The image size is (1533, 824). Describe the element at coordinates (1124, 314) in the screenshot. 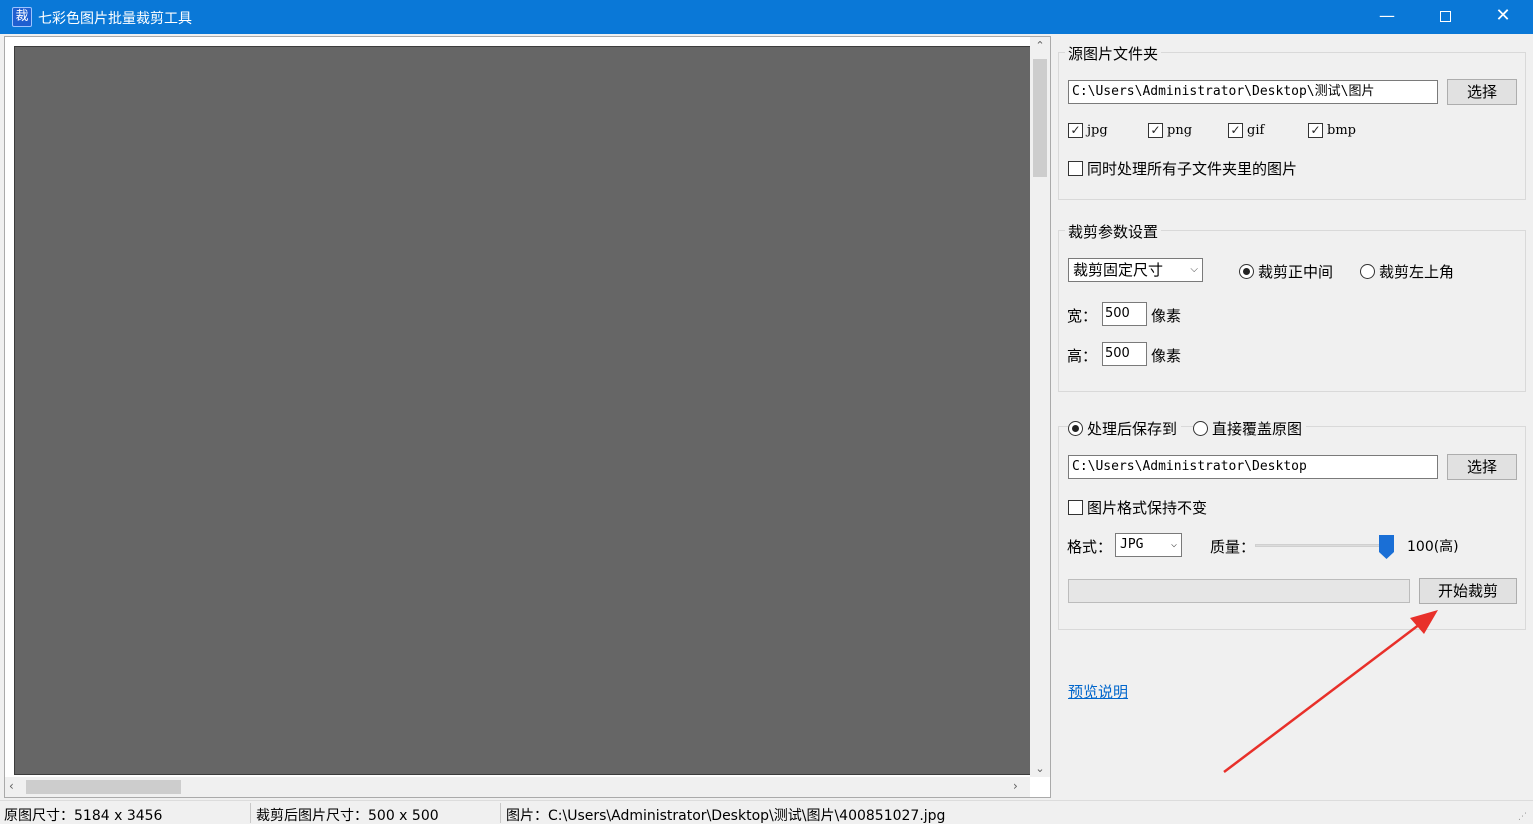

I see `width-input: 500` at that location.